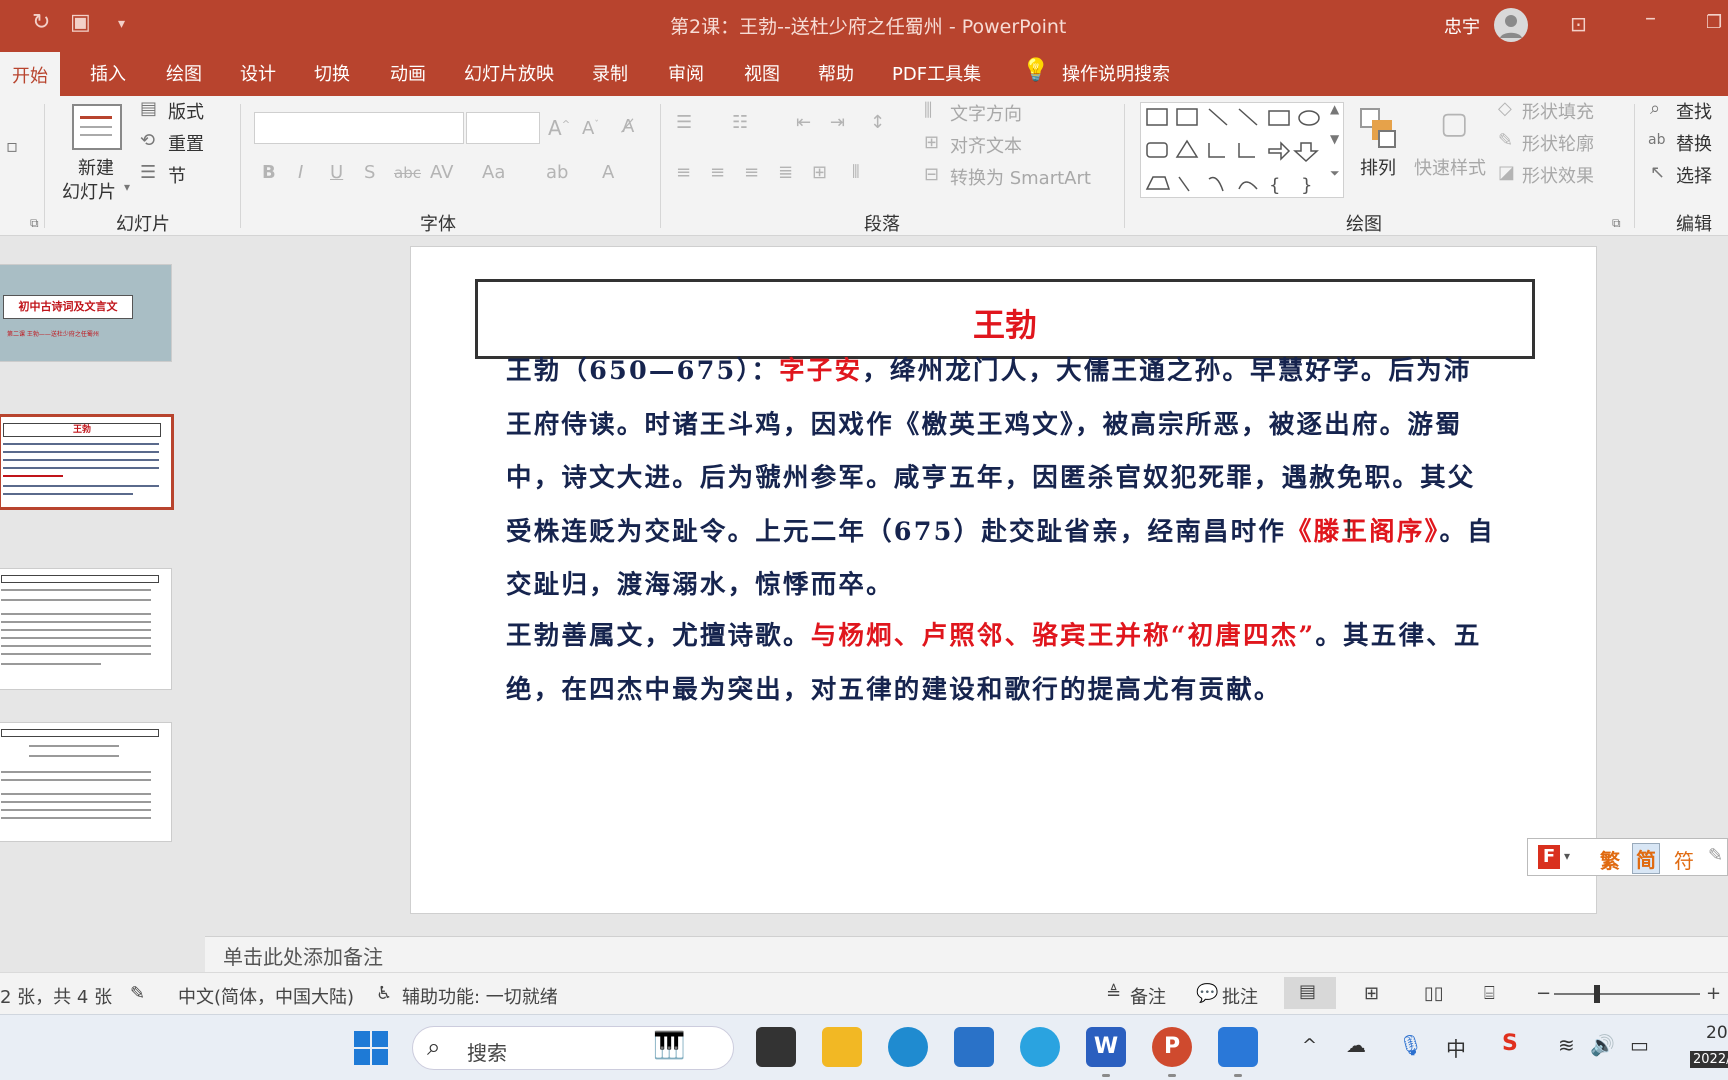  I want to click on align-center-icon: ≡, so click(717, 172).